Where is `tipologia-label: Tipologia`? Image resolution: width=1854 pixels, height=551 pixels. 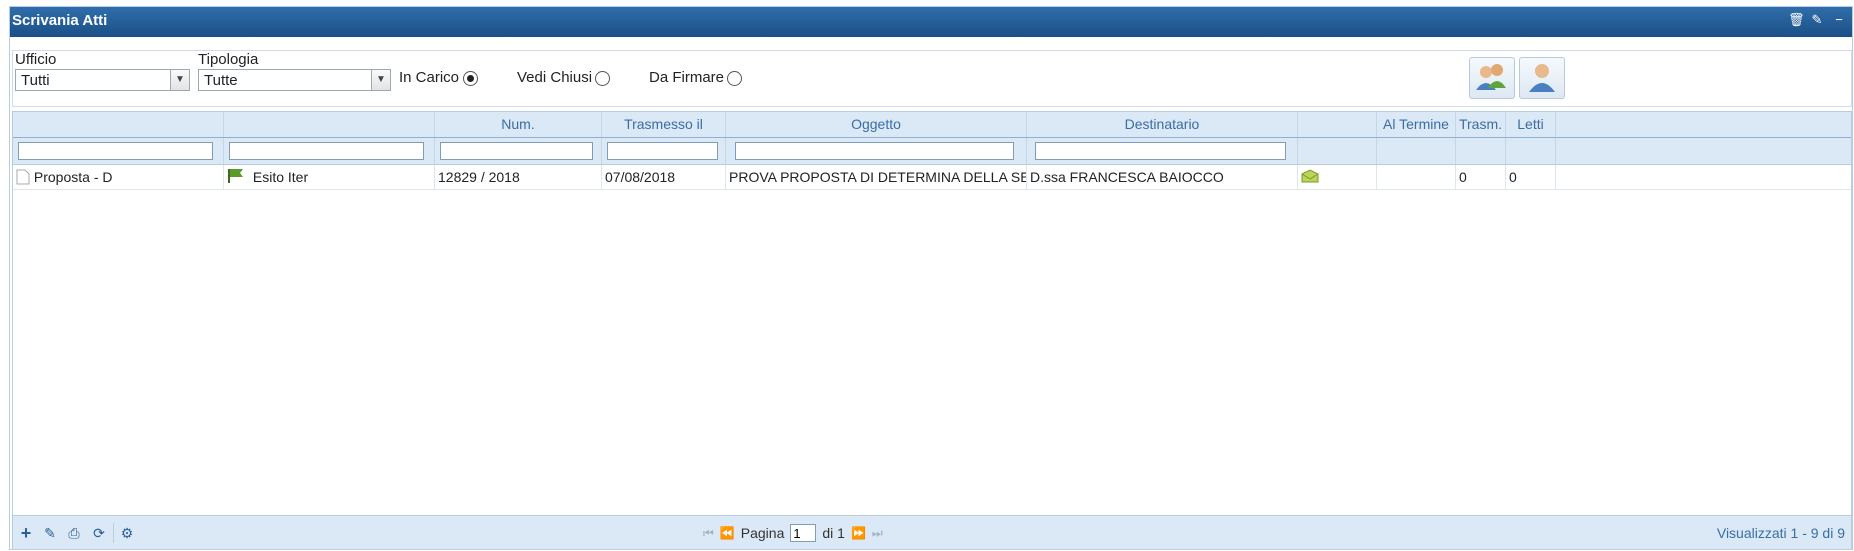 tipologia-label: Tipologia is located at coordinates (228, 59).